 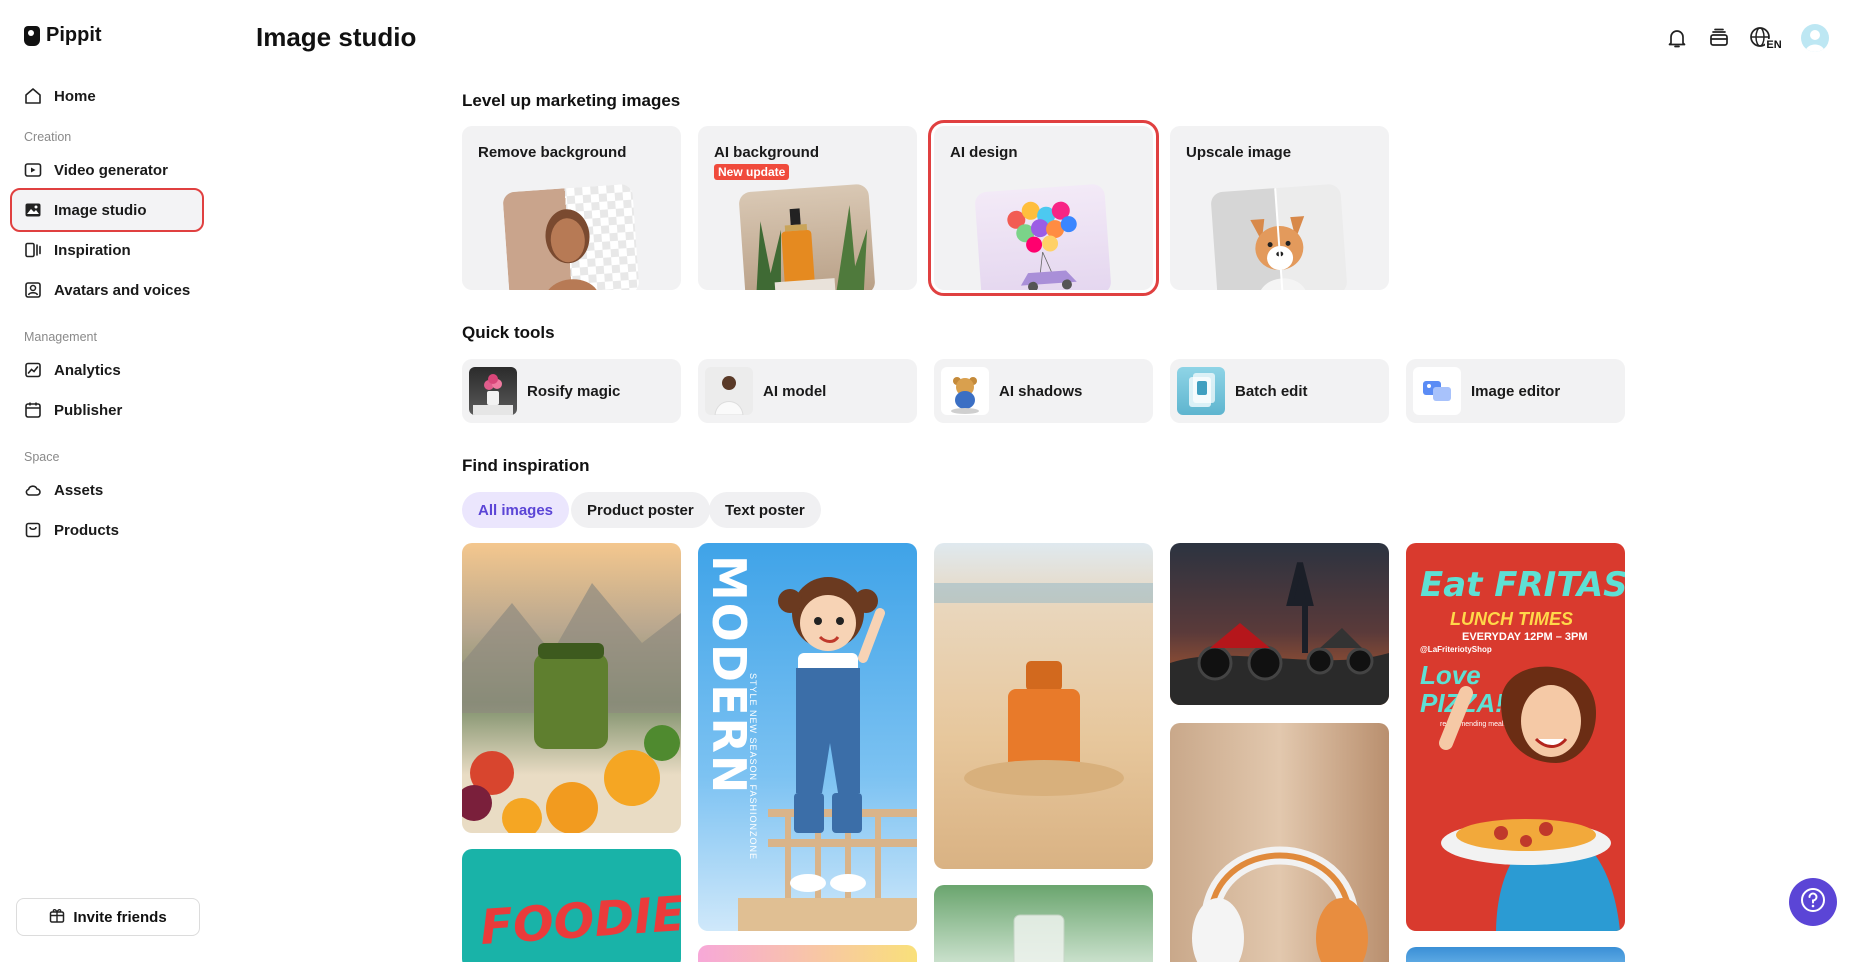 I want to click on tool-label: Rosify magic, so click(x=574, y=391).